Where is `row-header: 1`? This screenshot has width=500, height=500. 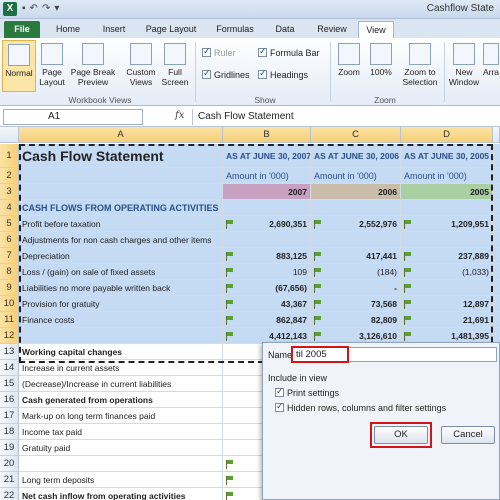 row-header: 1 is located at coordinates (9, 156).